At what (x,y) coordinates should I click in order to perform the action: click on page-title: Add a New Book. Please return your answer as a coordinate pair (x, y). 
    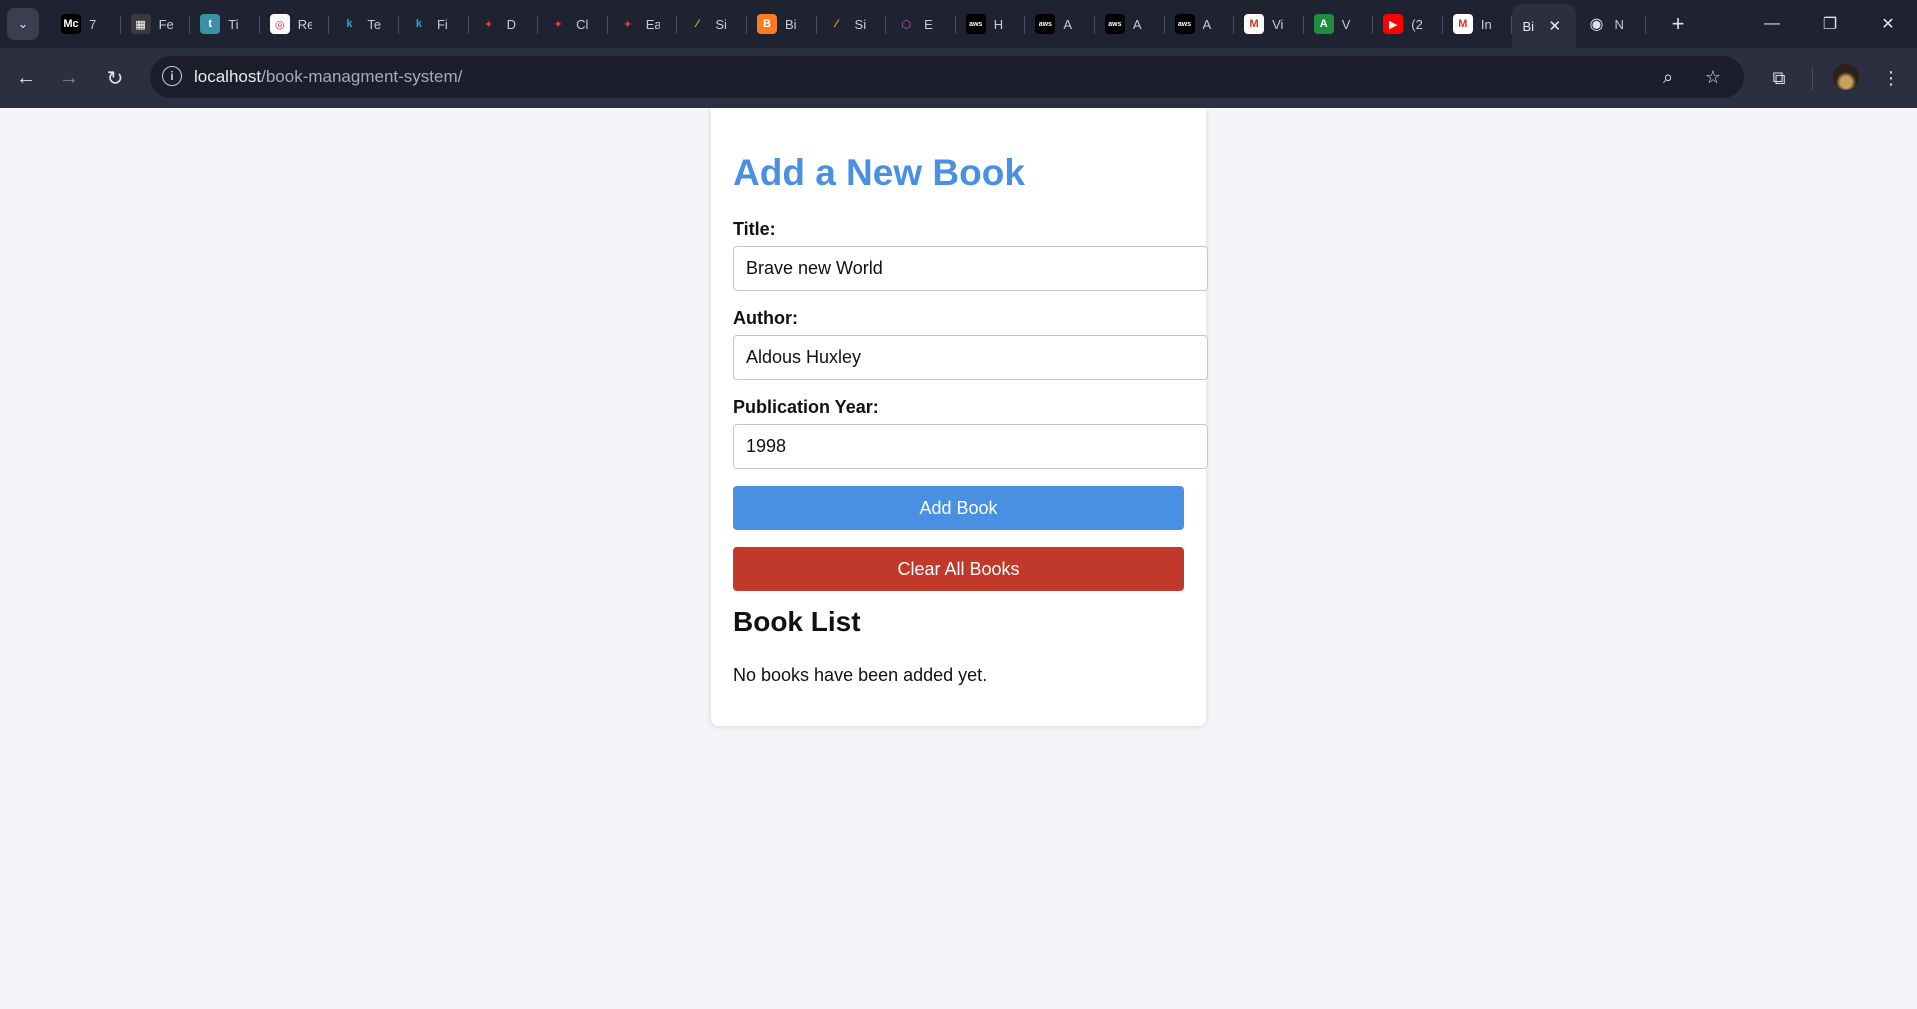
    Looking at the image, I should click on (879, 172).